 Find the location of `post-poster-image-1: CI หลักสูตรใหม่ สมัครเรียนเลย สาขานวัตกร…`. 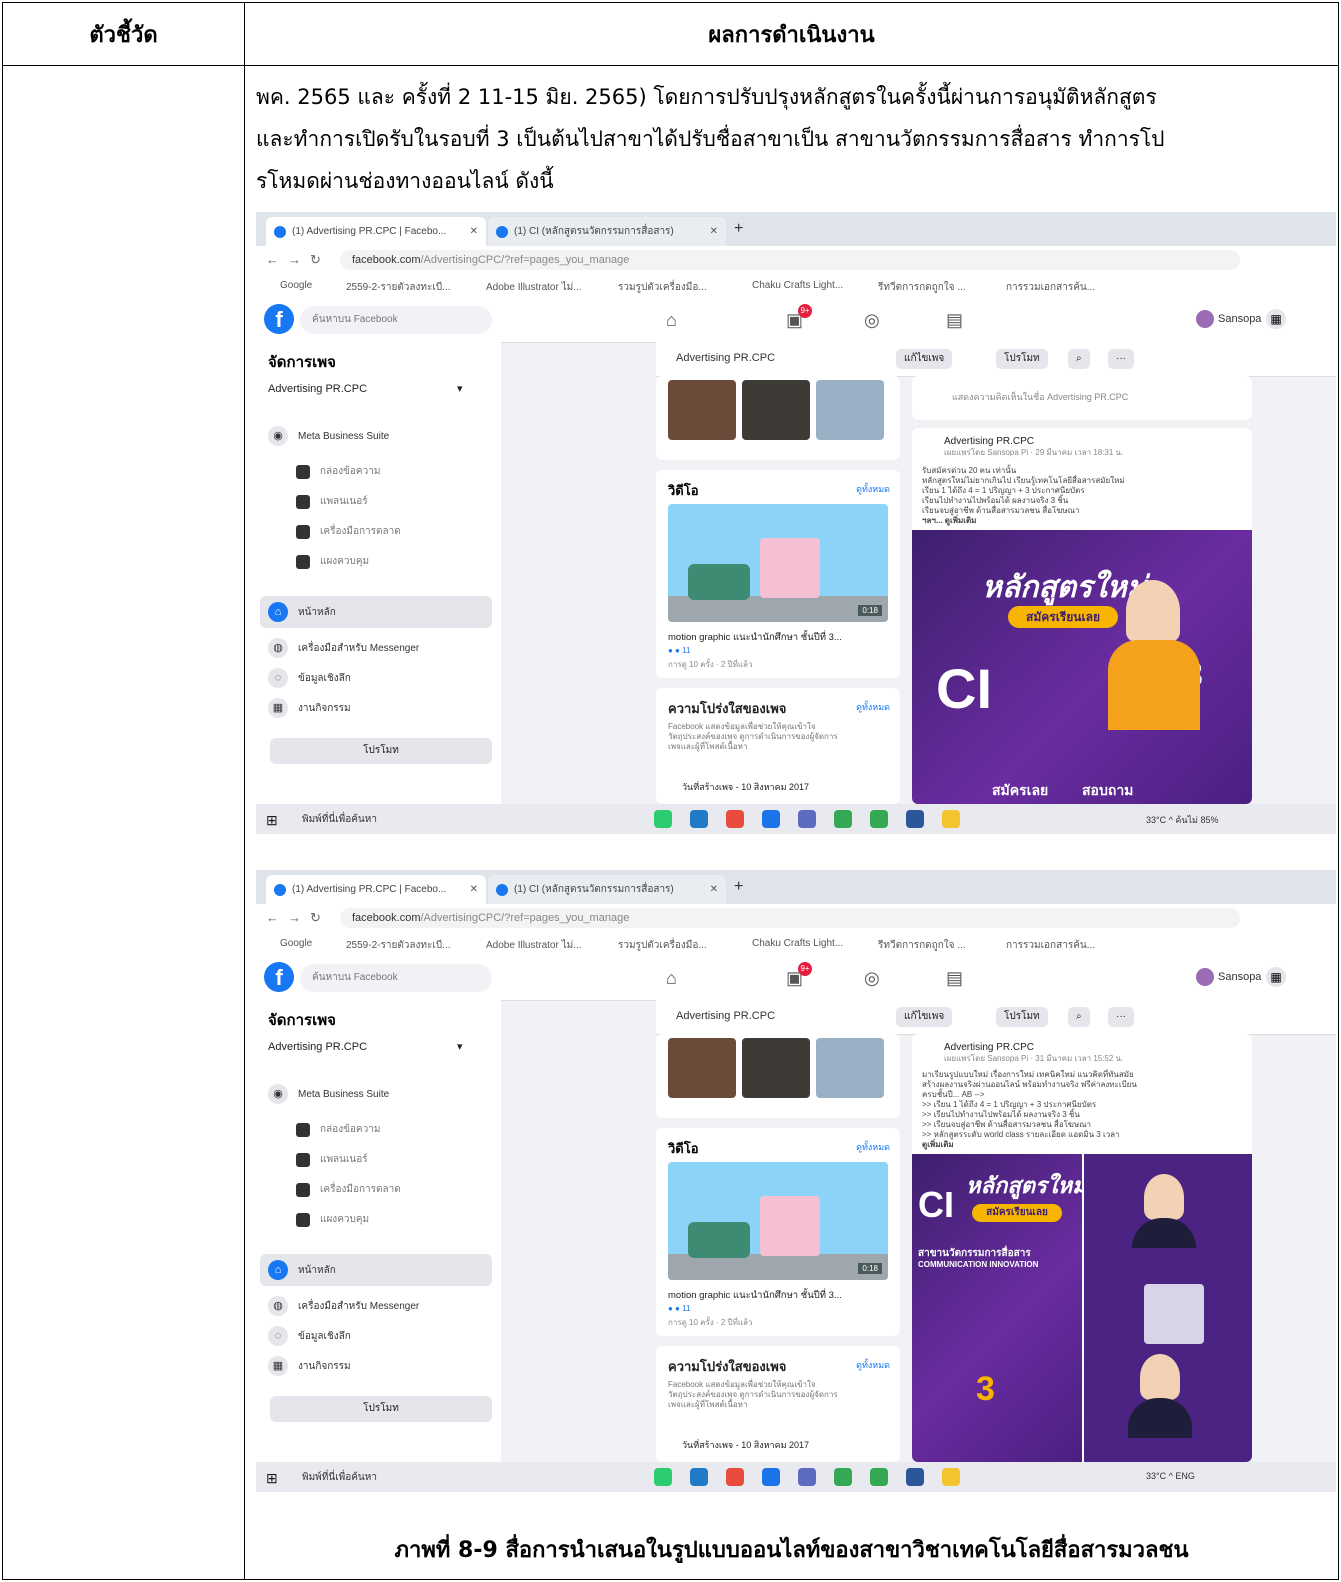

post-poster-image-1: CI หลักสูตรใหม่ สมัครเรียนเลย สาขานวัตกร… is located at coordinates (997, 1308).